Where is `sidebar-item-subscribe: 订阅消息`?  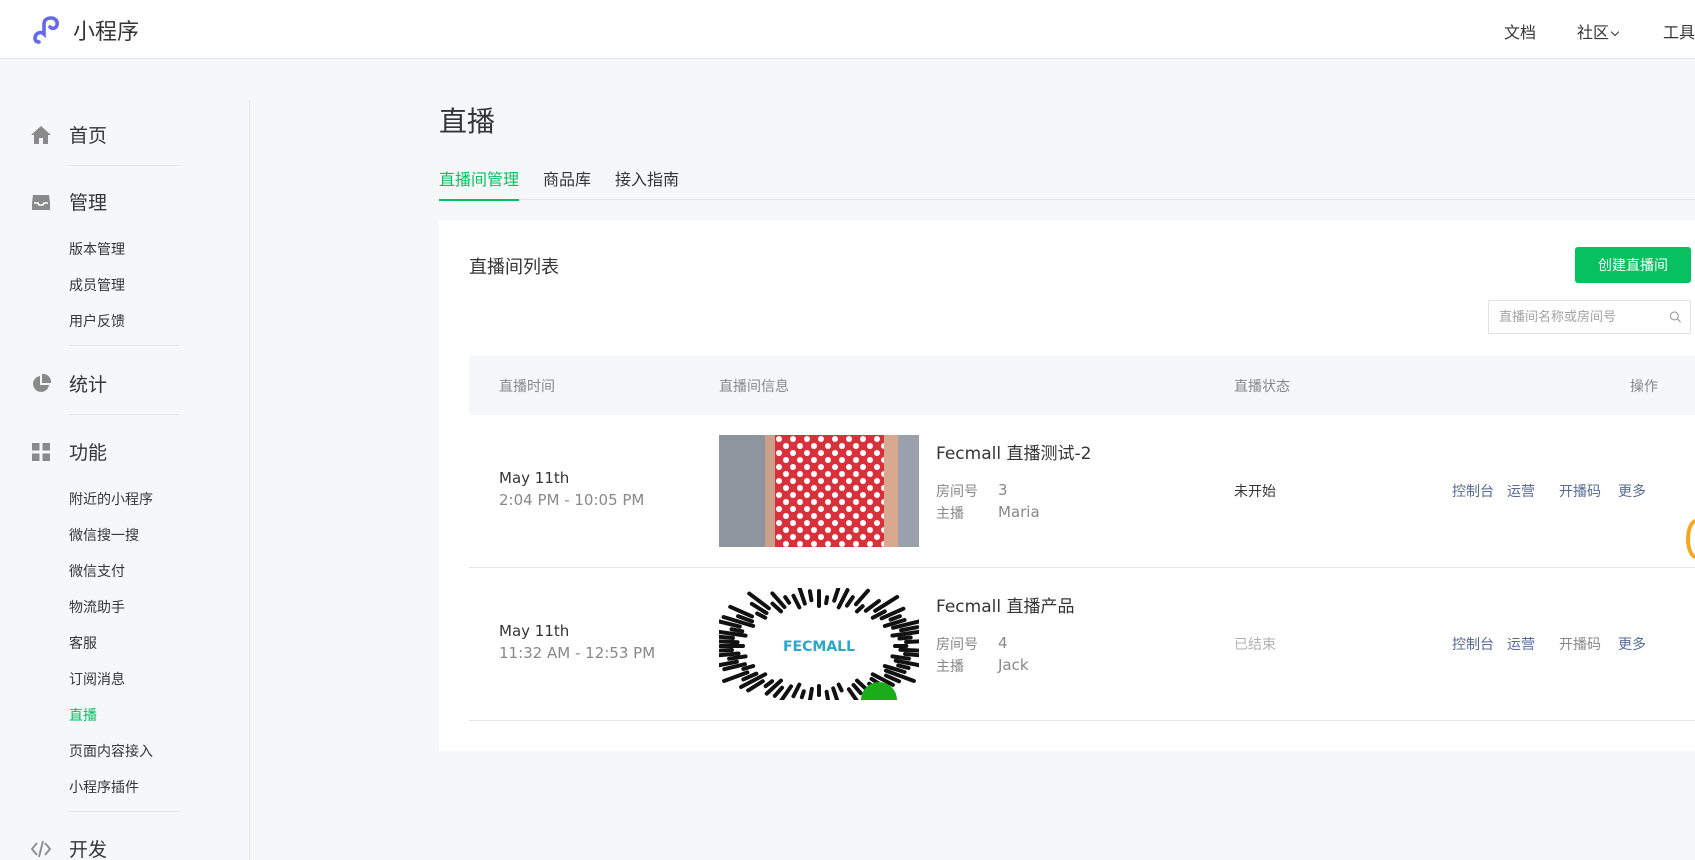
sidebar-item-subscribe: 订阅消息 is located at coordinates (97, 679).